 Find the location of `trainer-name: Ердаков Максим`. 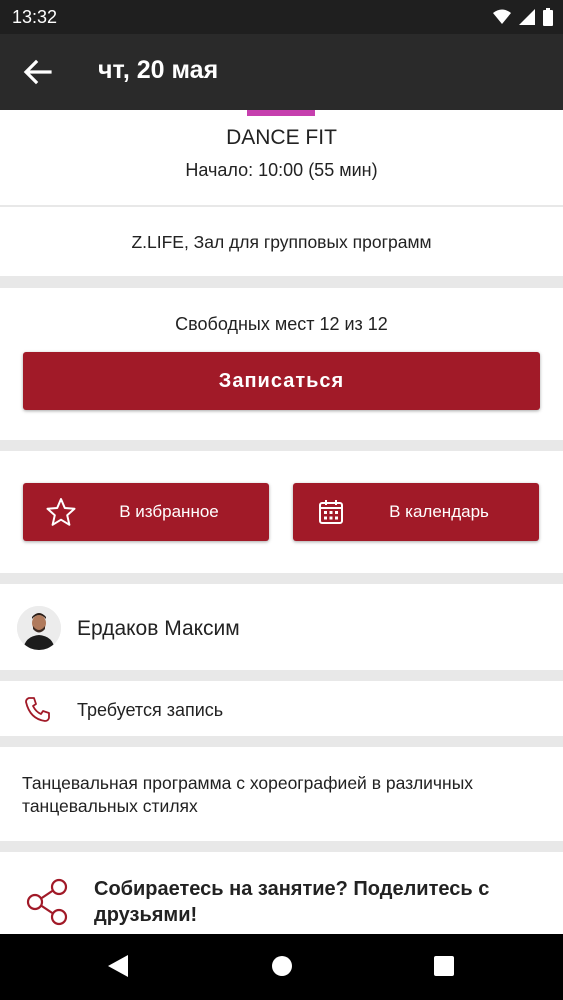

trainer-name: Ердаков Максим is located at coordinates (158, 628).